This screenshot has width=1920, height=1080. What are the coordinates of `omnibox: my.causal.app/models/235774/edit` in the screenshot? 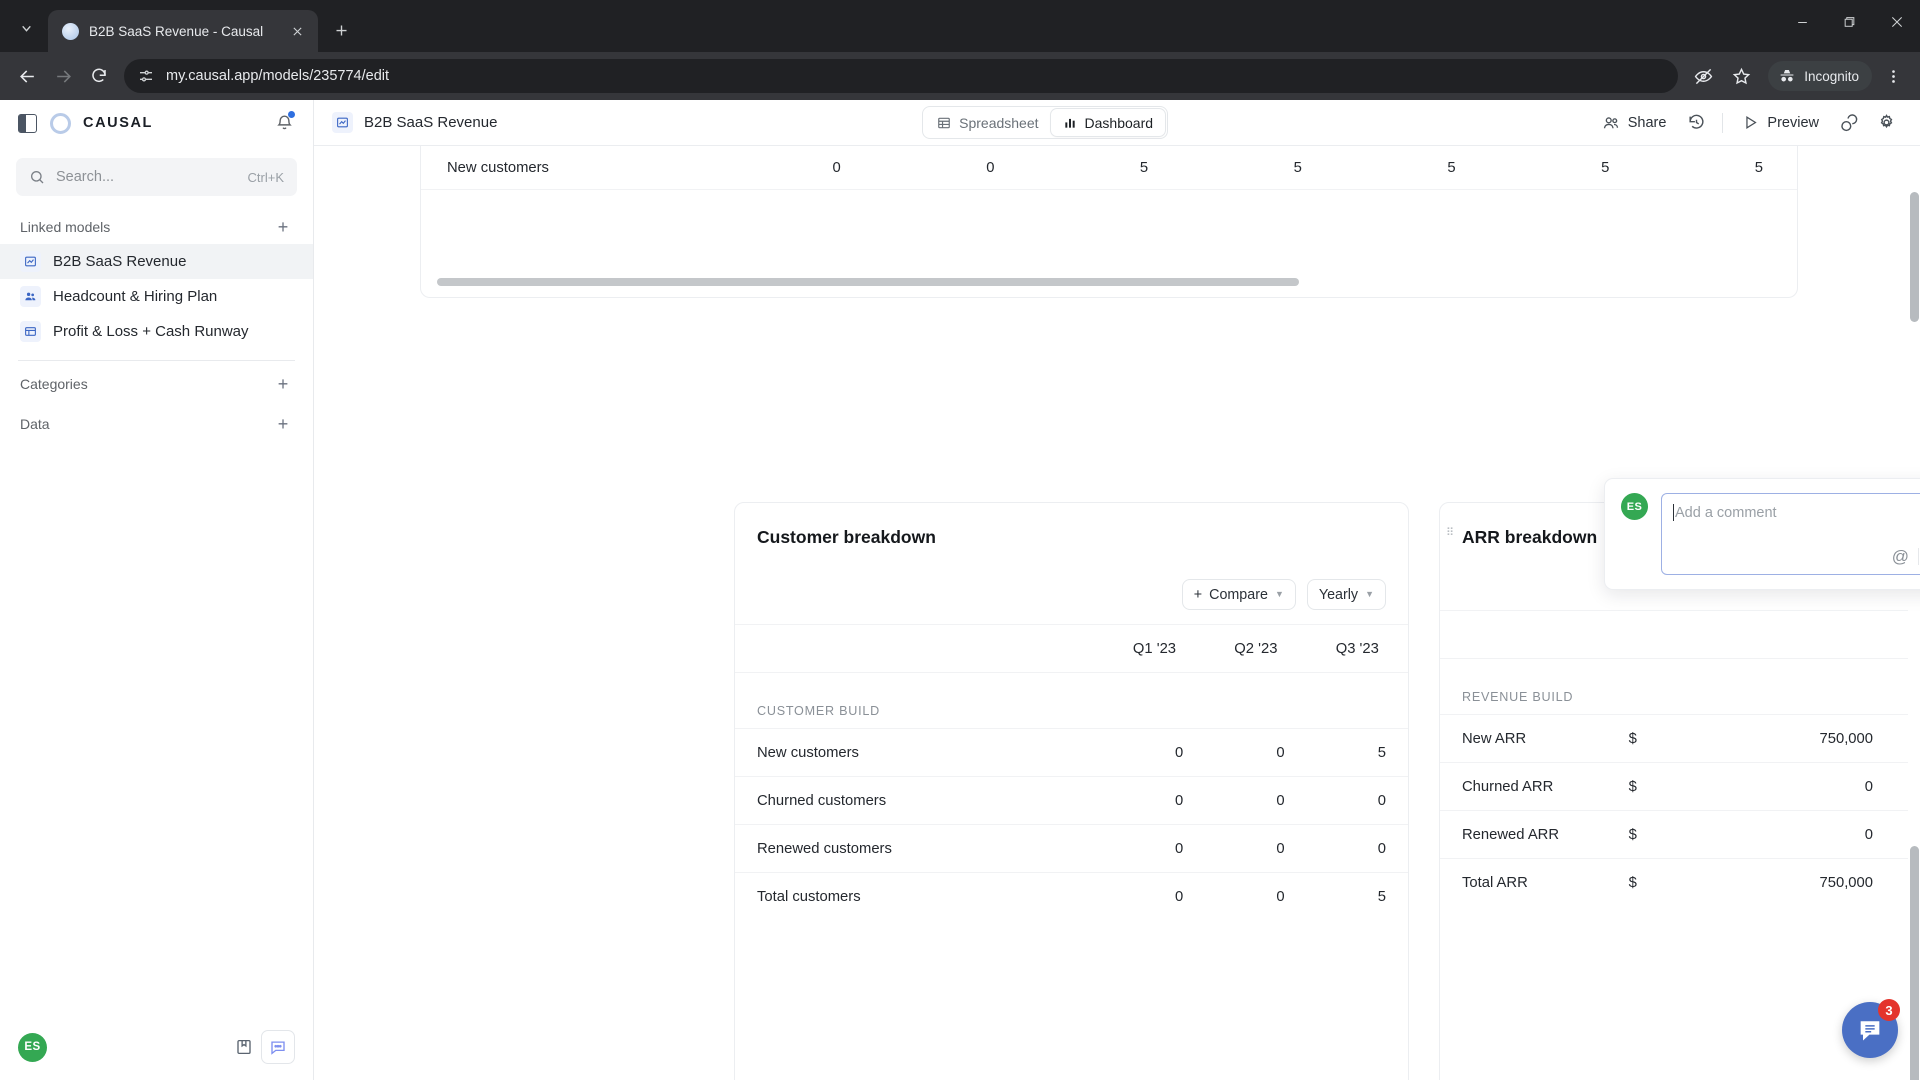 It's located at (901, 76).